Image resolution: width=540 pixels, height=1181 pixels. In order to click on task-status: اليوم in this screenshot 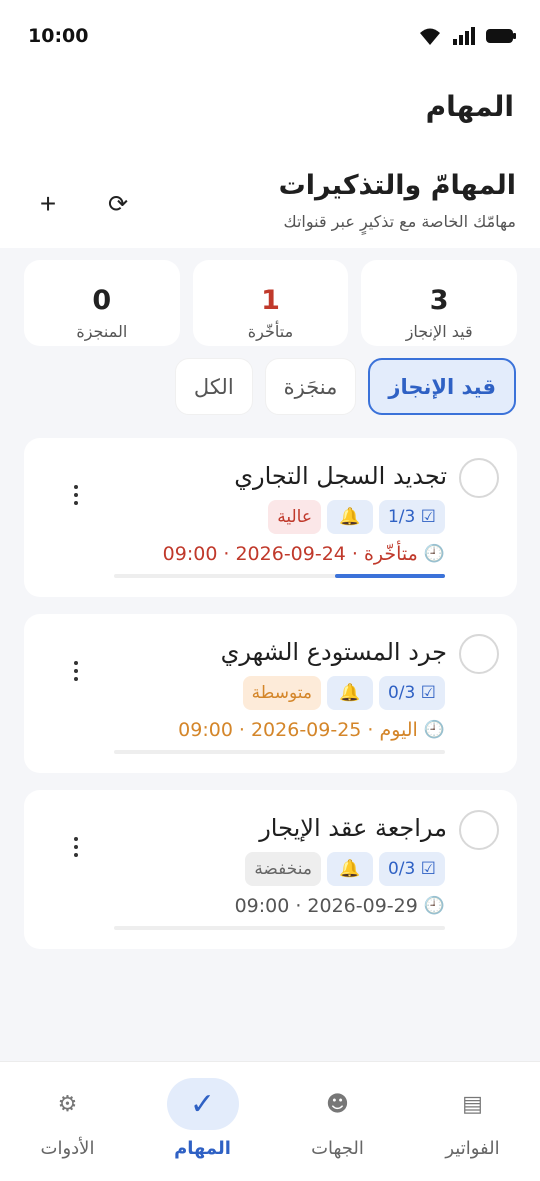, I will do `click(398, 730)`.